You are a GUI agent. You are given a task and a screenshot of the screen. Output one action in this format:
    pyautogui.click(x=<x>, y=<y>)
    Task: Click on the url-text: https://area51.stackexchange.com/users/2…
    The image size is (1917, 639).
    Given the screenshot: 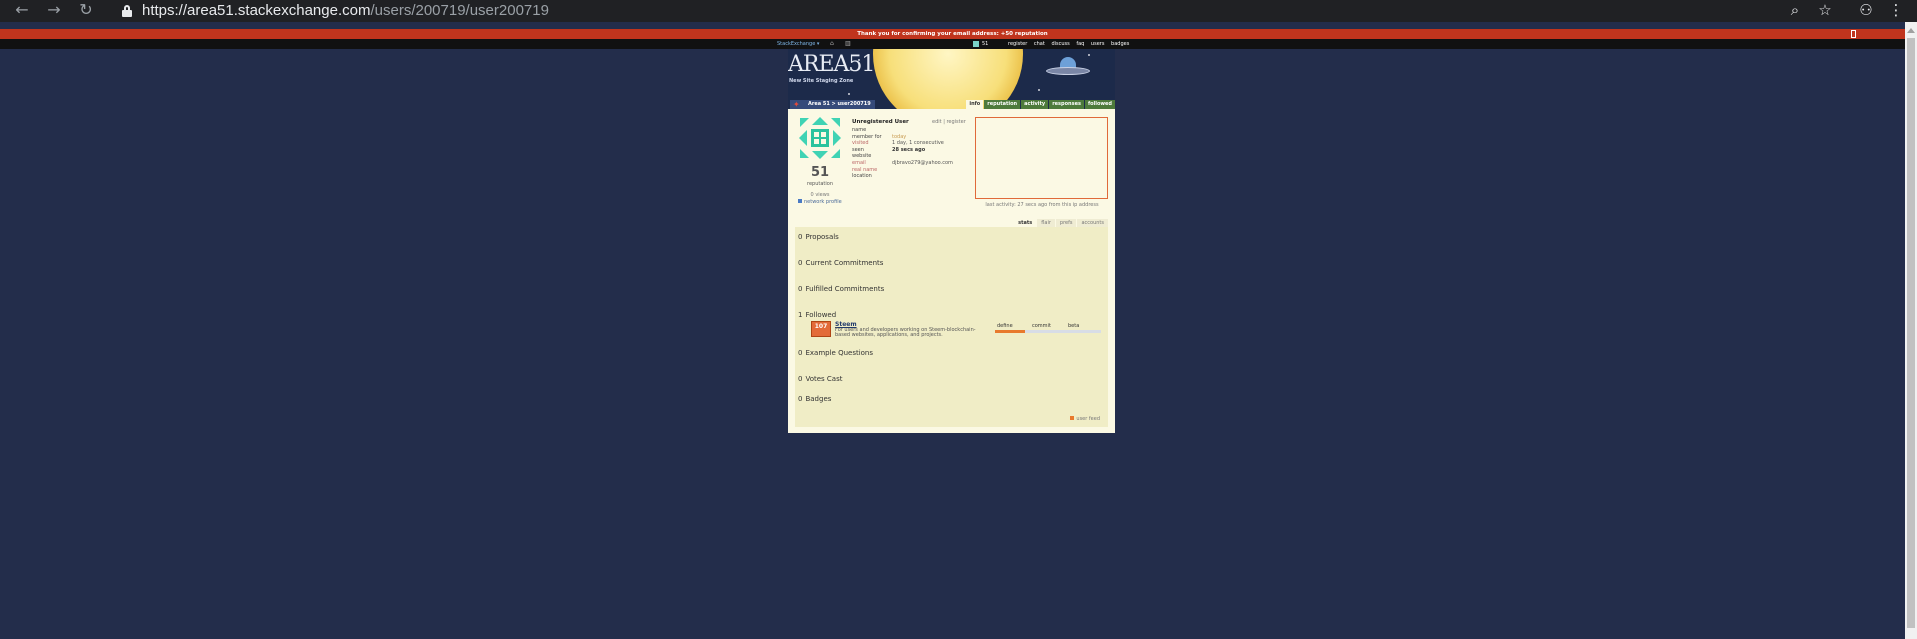 What is the action you would take?
    pyautogui.click(x=345, y=11)
    